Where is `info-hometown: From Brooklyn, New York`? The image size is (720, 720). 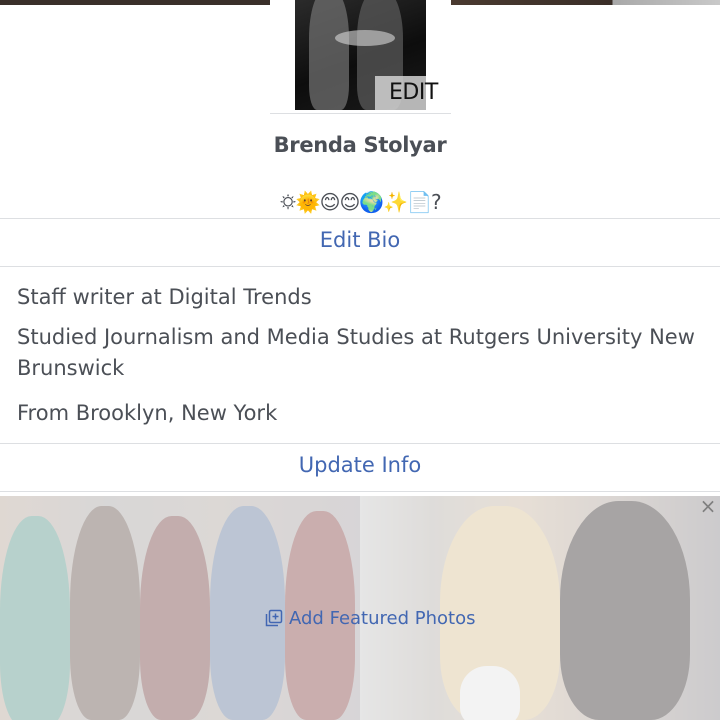 info-hometown: From Brooklyn, New York is located at coordinates (147, 413).